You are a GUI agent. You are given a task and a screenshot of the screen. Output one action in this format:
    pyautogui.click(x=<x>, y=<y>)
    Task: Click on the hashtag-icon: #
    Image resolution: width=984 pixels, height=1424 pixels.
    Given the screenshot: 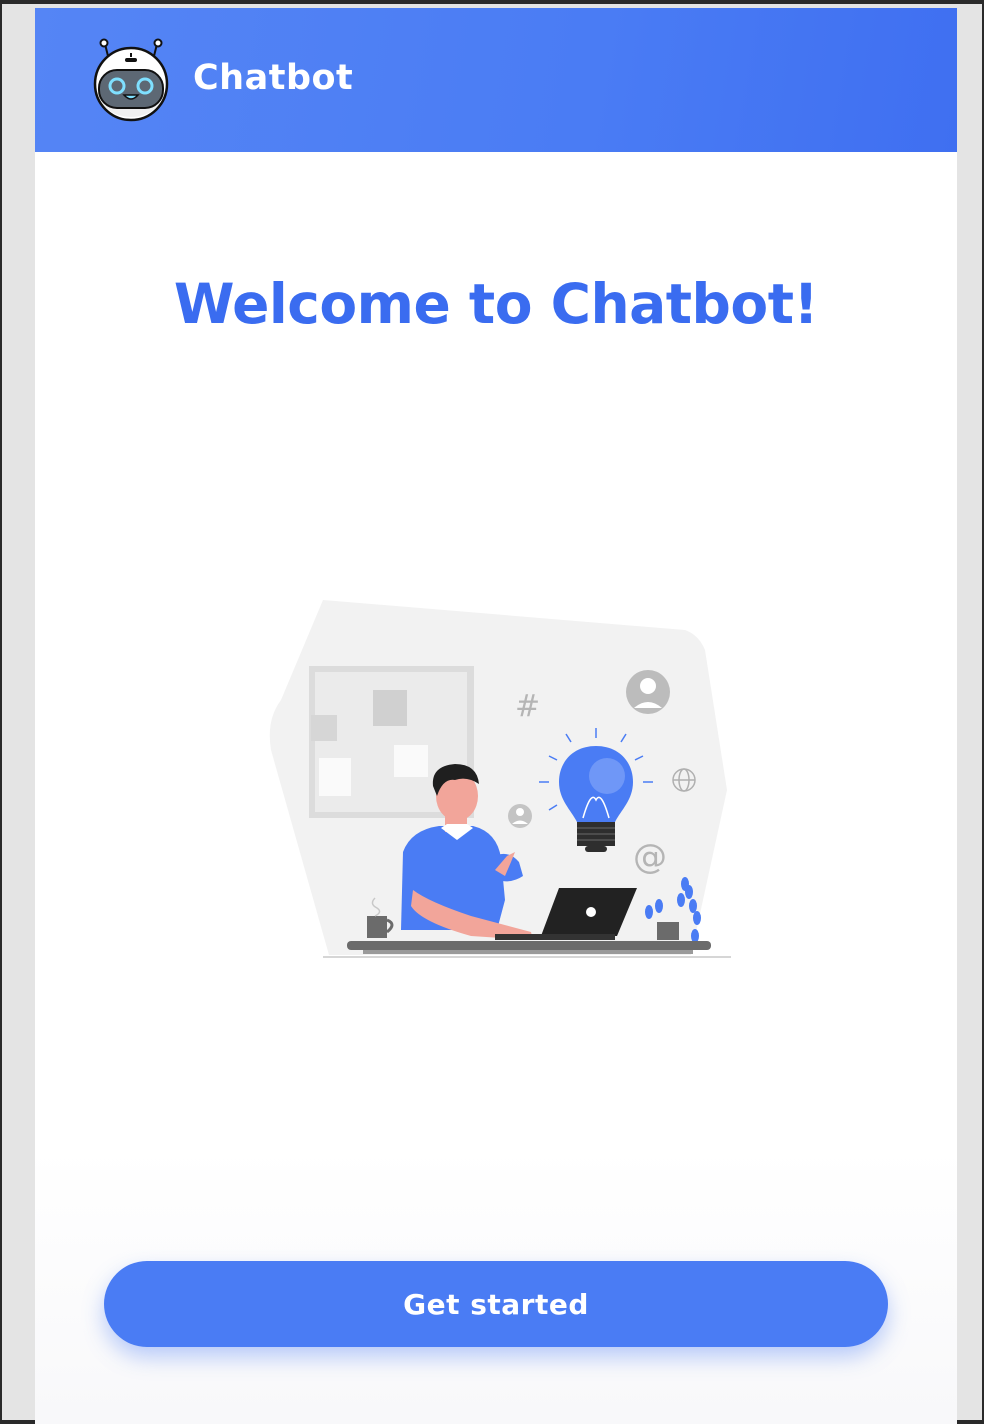 What is the action you would take?
    pyautogui.click(x=527, y=706)
    